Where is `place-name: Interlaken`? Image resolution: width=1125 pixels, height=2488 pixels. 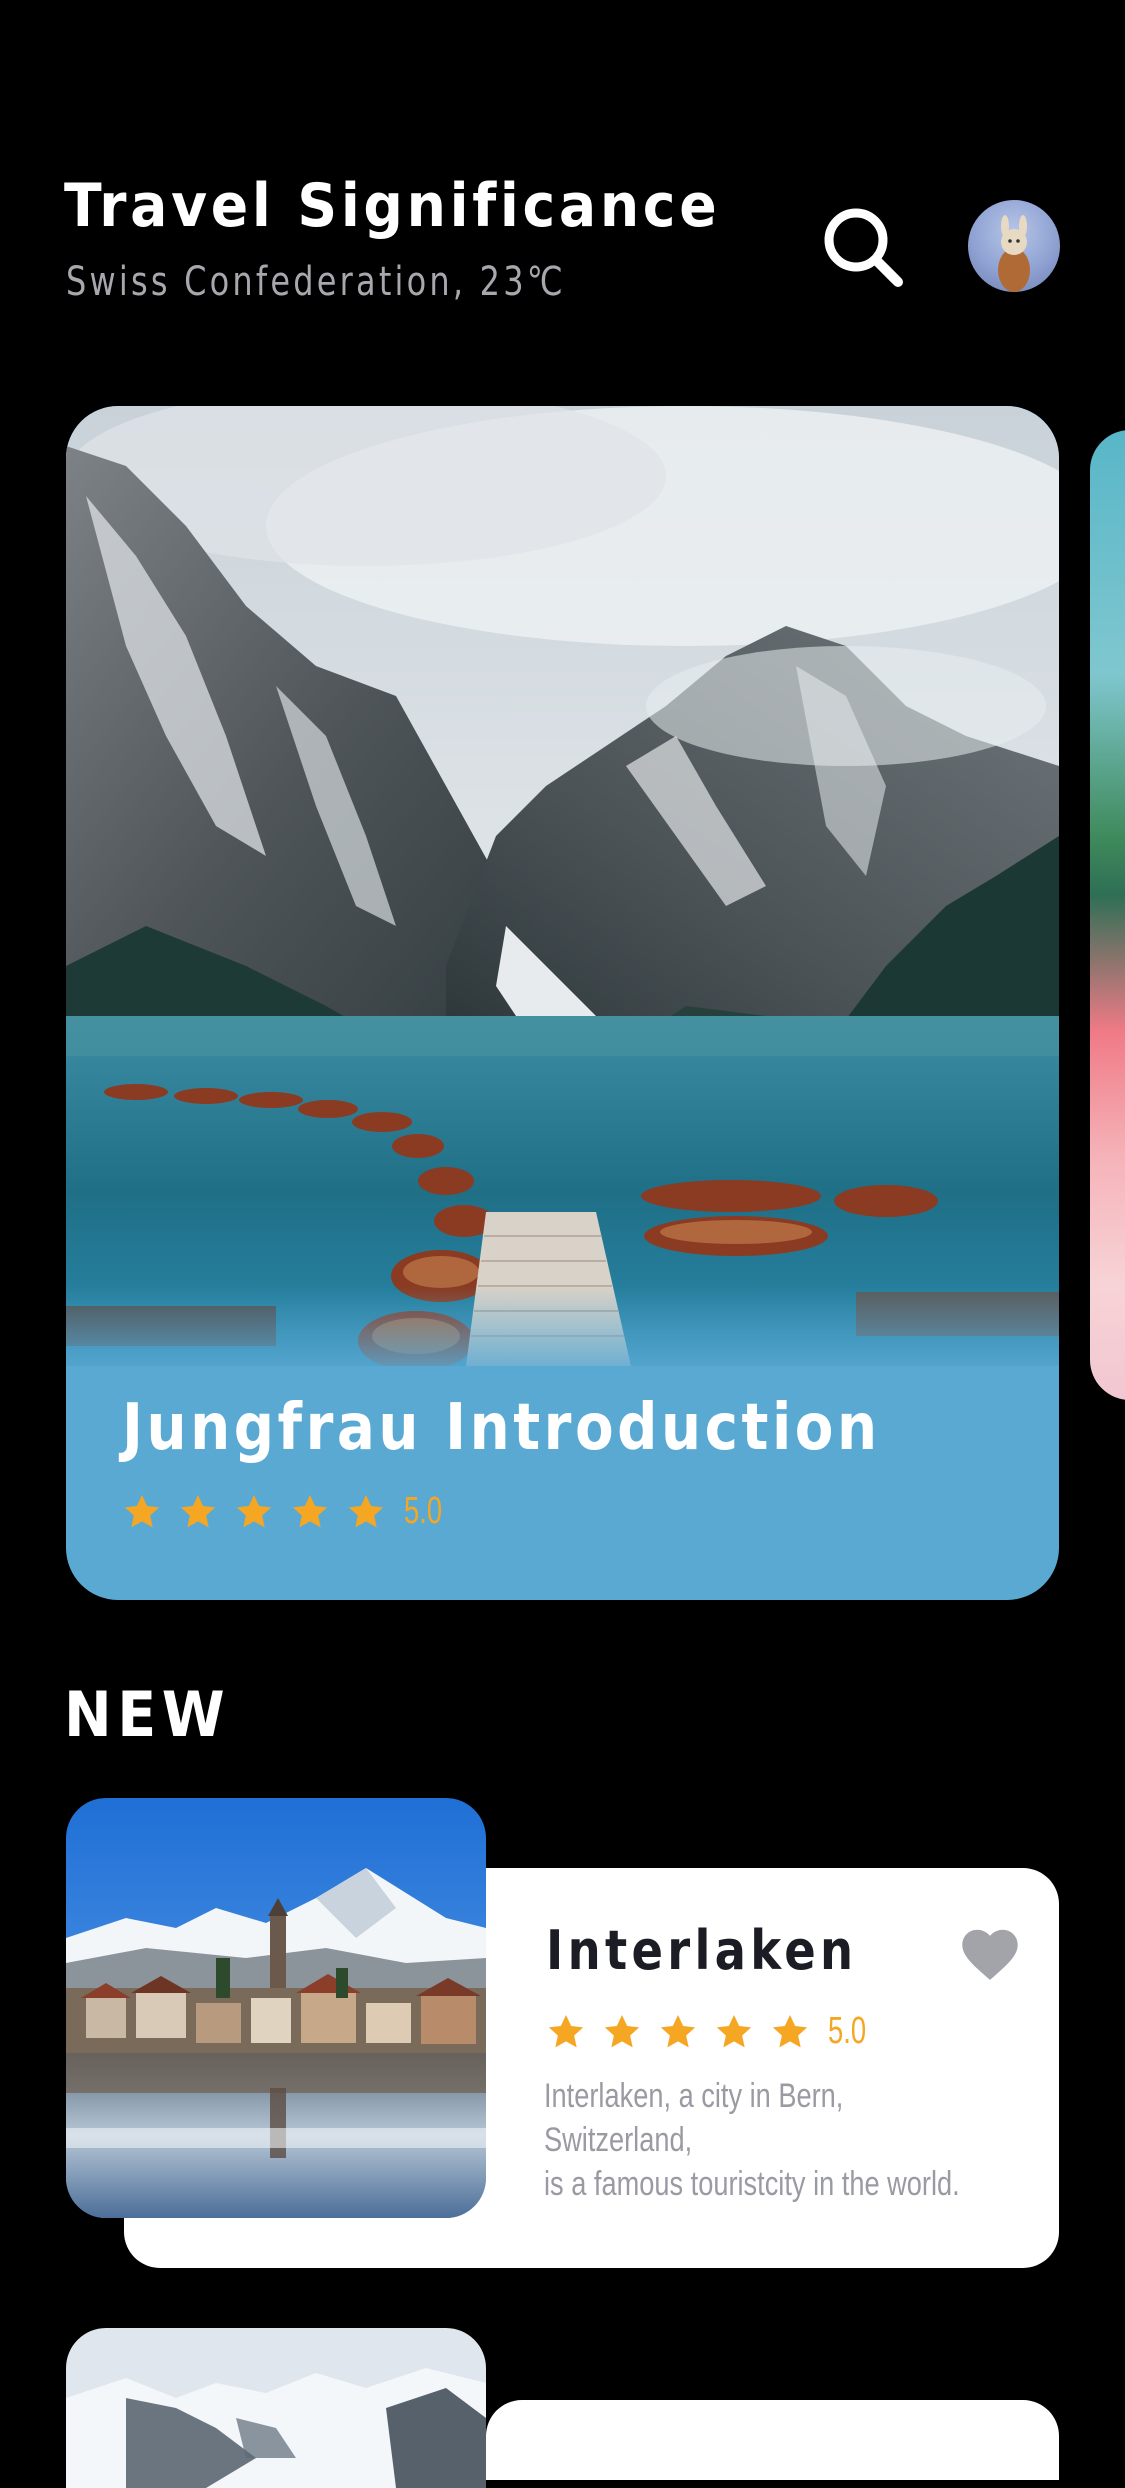
place-name: Interlaken is located at coordinates (702, 1950).